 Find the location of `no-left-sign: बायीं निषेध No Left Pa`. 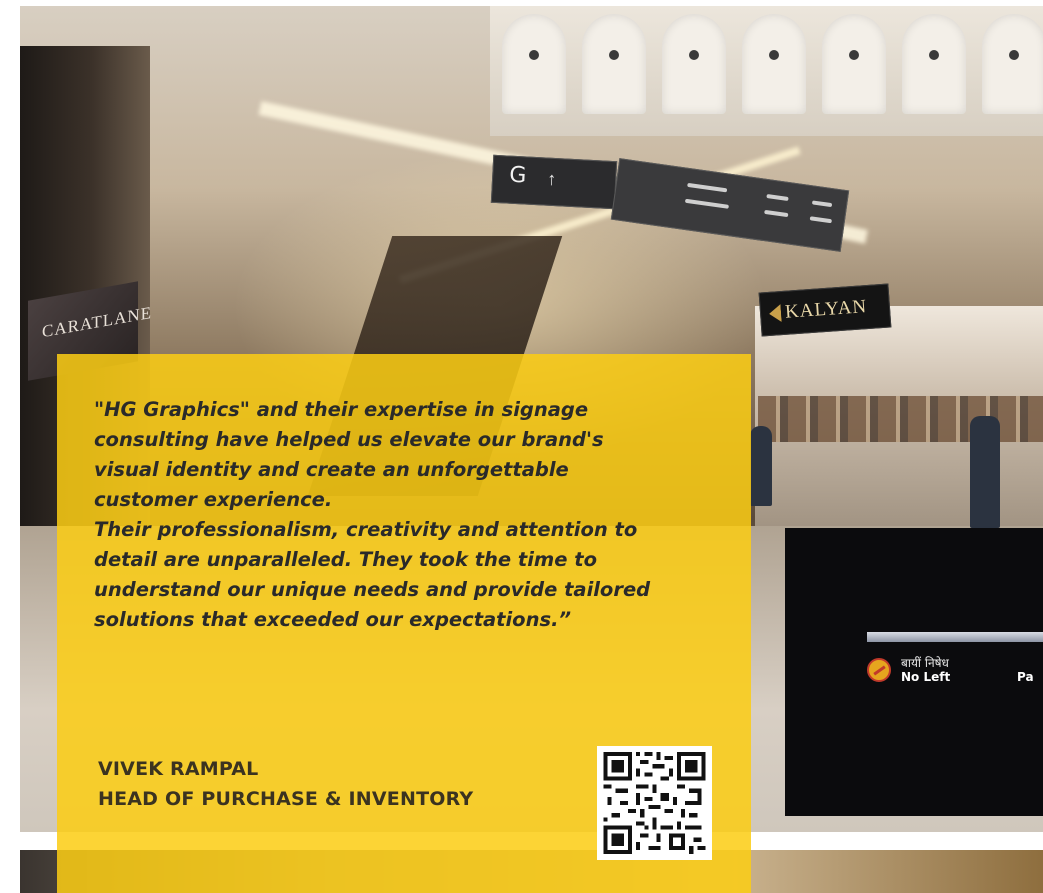

no-left-sign: बायीं निषेध No Left Pa is located at coordinates (954, 675).